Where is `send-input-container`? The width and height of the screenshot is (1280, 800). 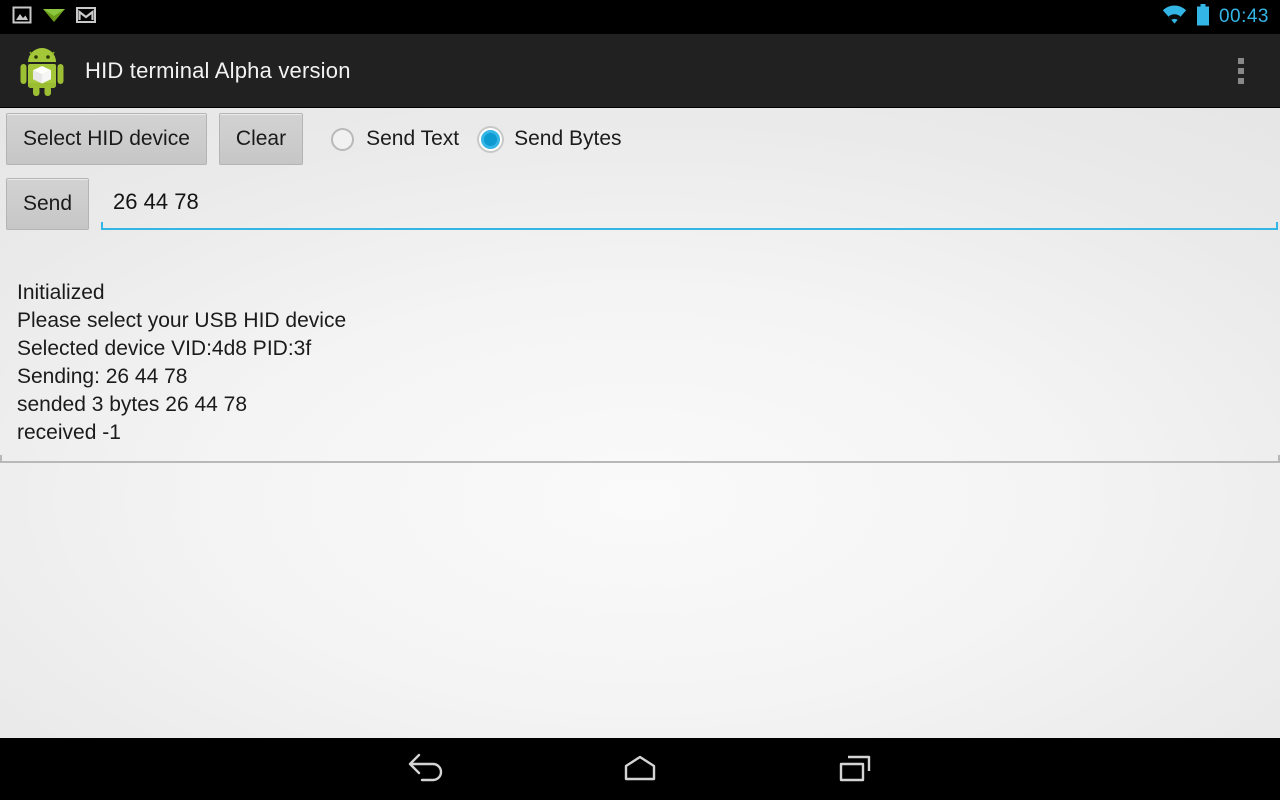 send-input-container is located at coordinates (690, 206).